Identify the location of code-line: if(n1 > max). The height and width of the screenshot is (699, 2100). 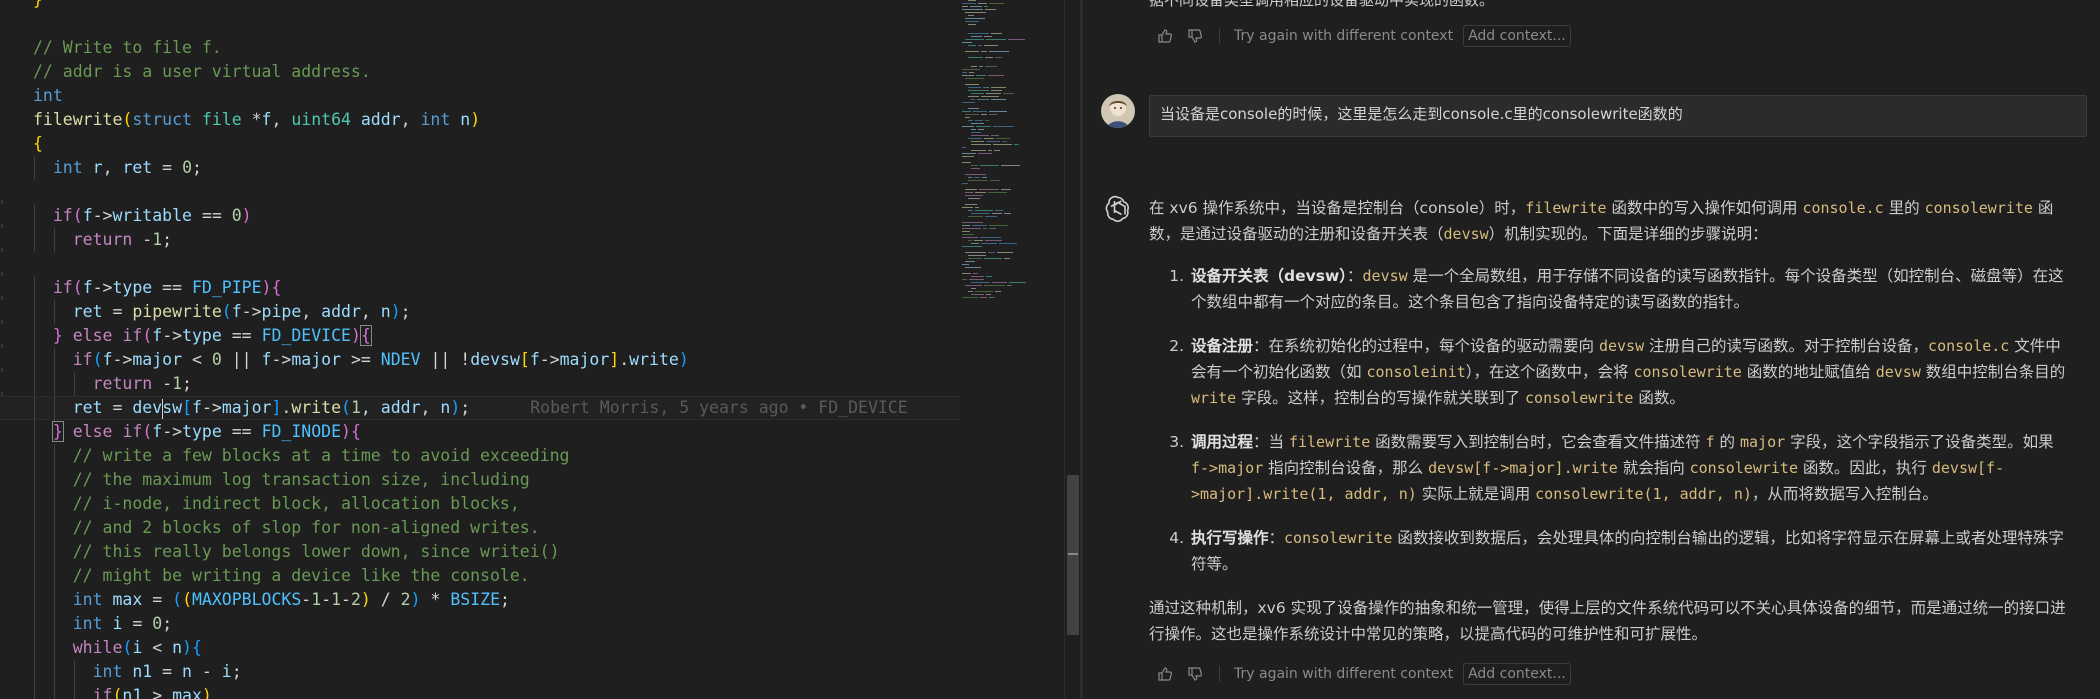
(480, 691).